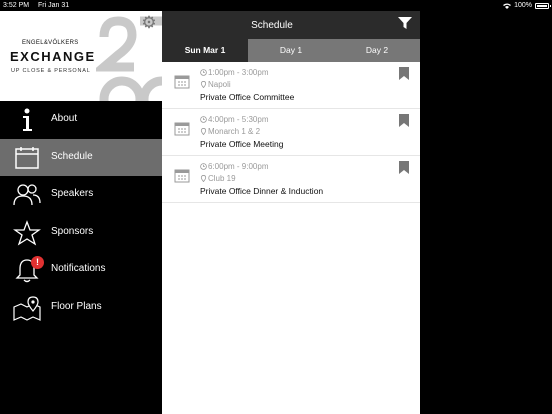 The image size is (552, 414). I want to click on people-icon, so click(27, 195).